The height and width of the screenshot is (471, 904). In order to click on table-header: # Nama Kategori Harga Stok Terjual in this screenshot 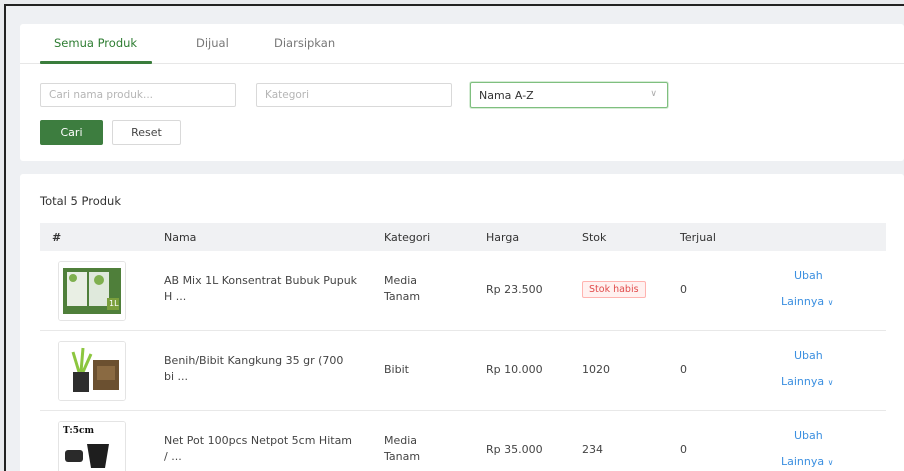, I will do `click(463, 237)`.